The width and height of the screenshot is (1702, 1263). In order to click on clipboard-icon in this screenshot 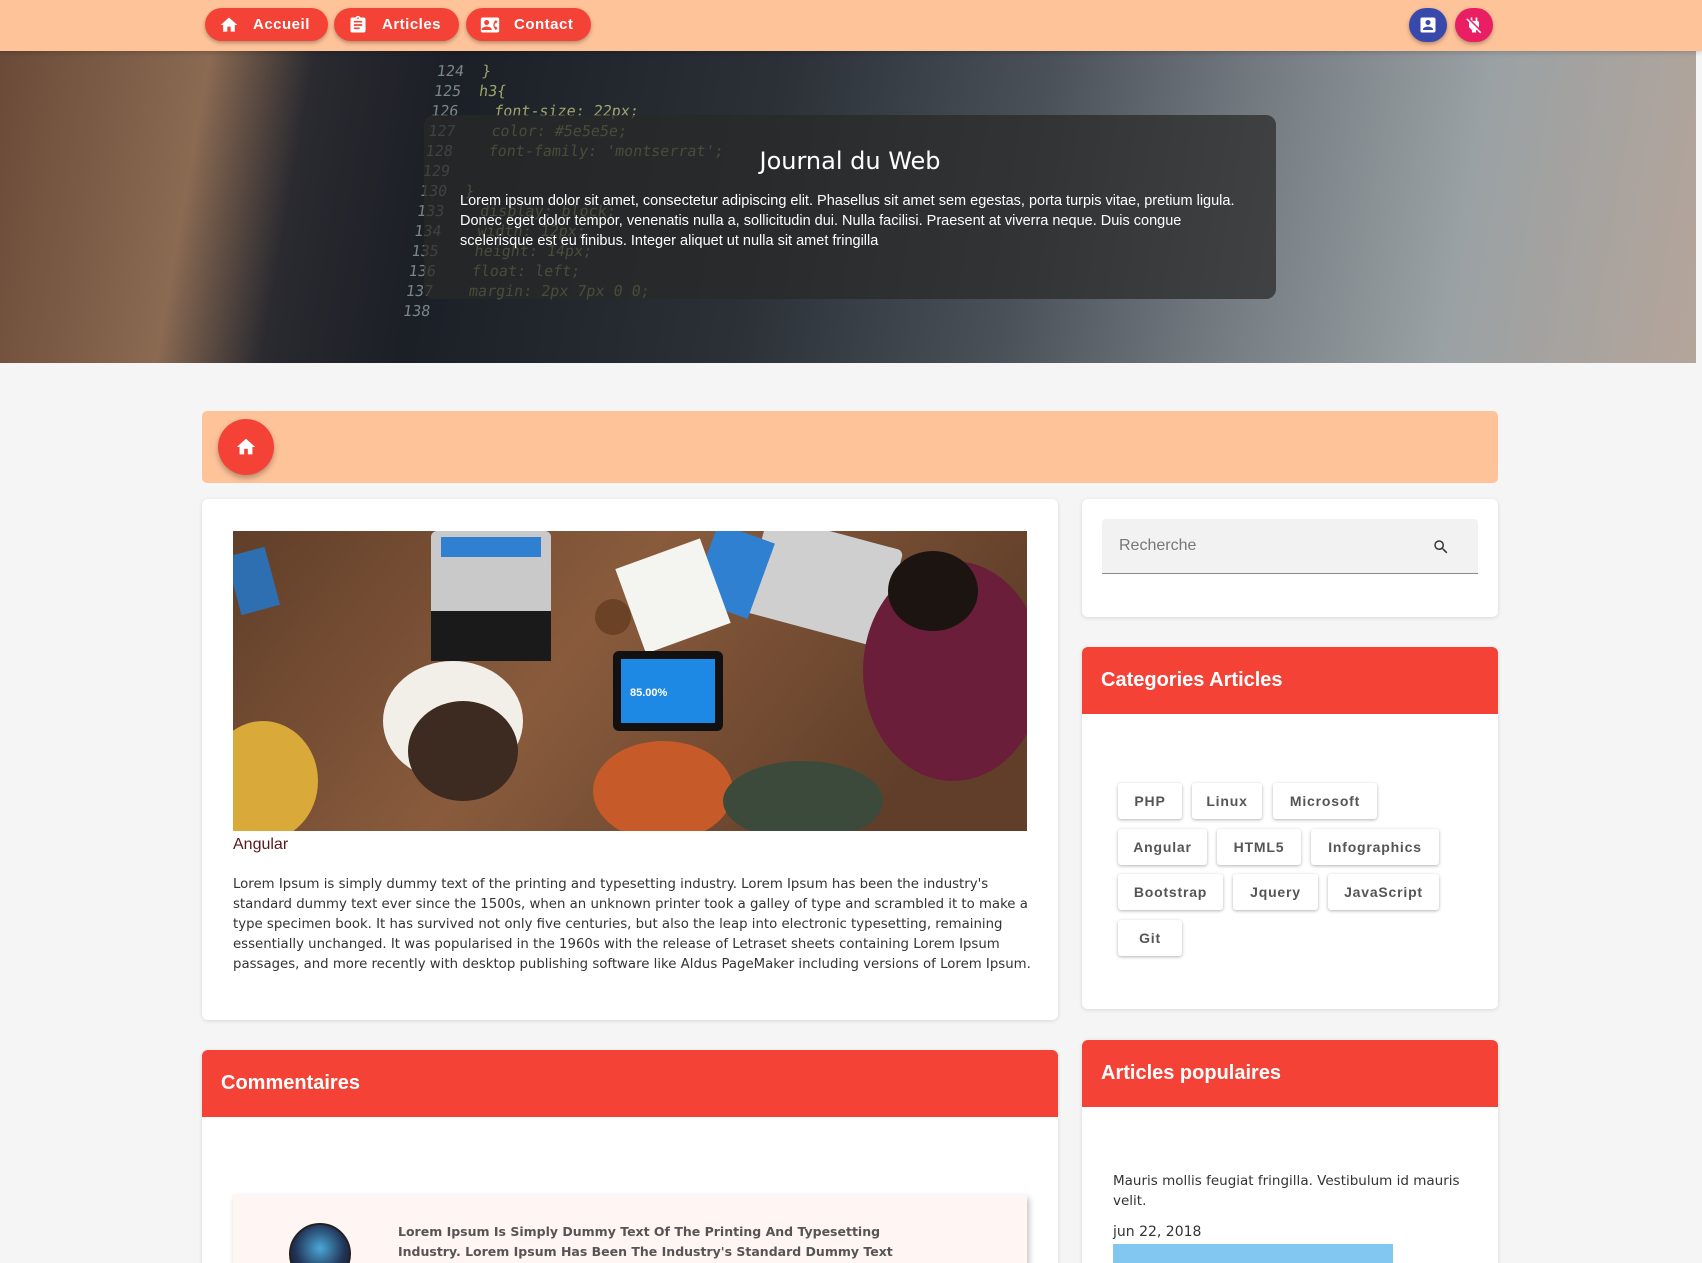, I will do `click(358, 24)`.